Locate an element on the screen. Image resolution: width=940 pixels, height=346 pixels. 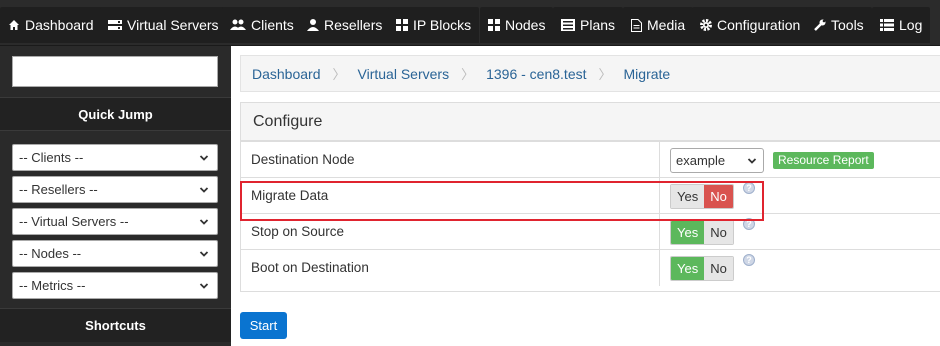
home-icon is located at coordinates (14, 25).